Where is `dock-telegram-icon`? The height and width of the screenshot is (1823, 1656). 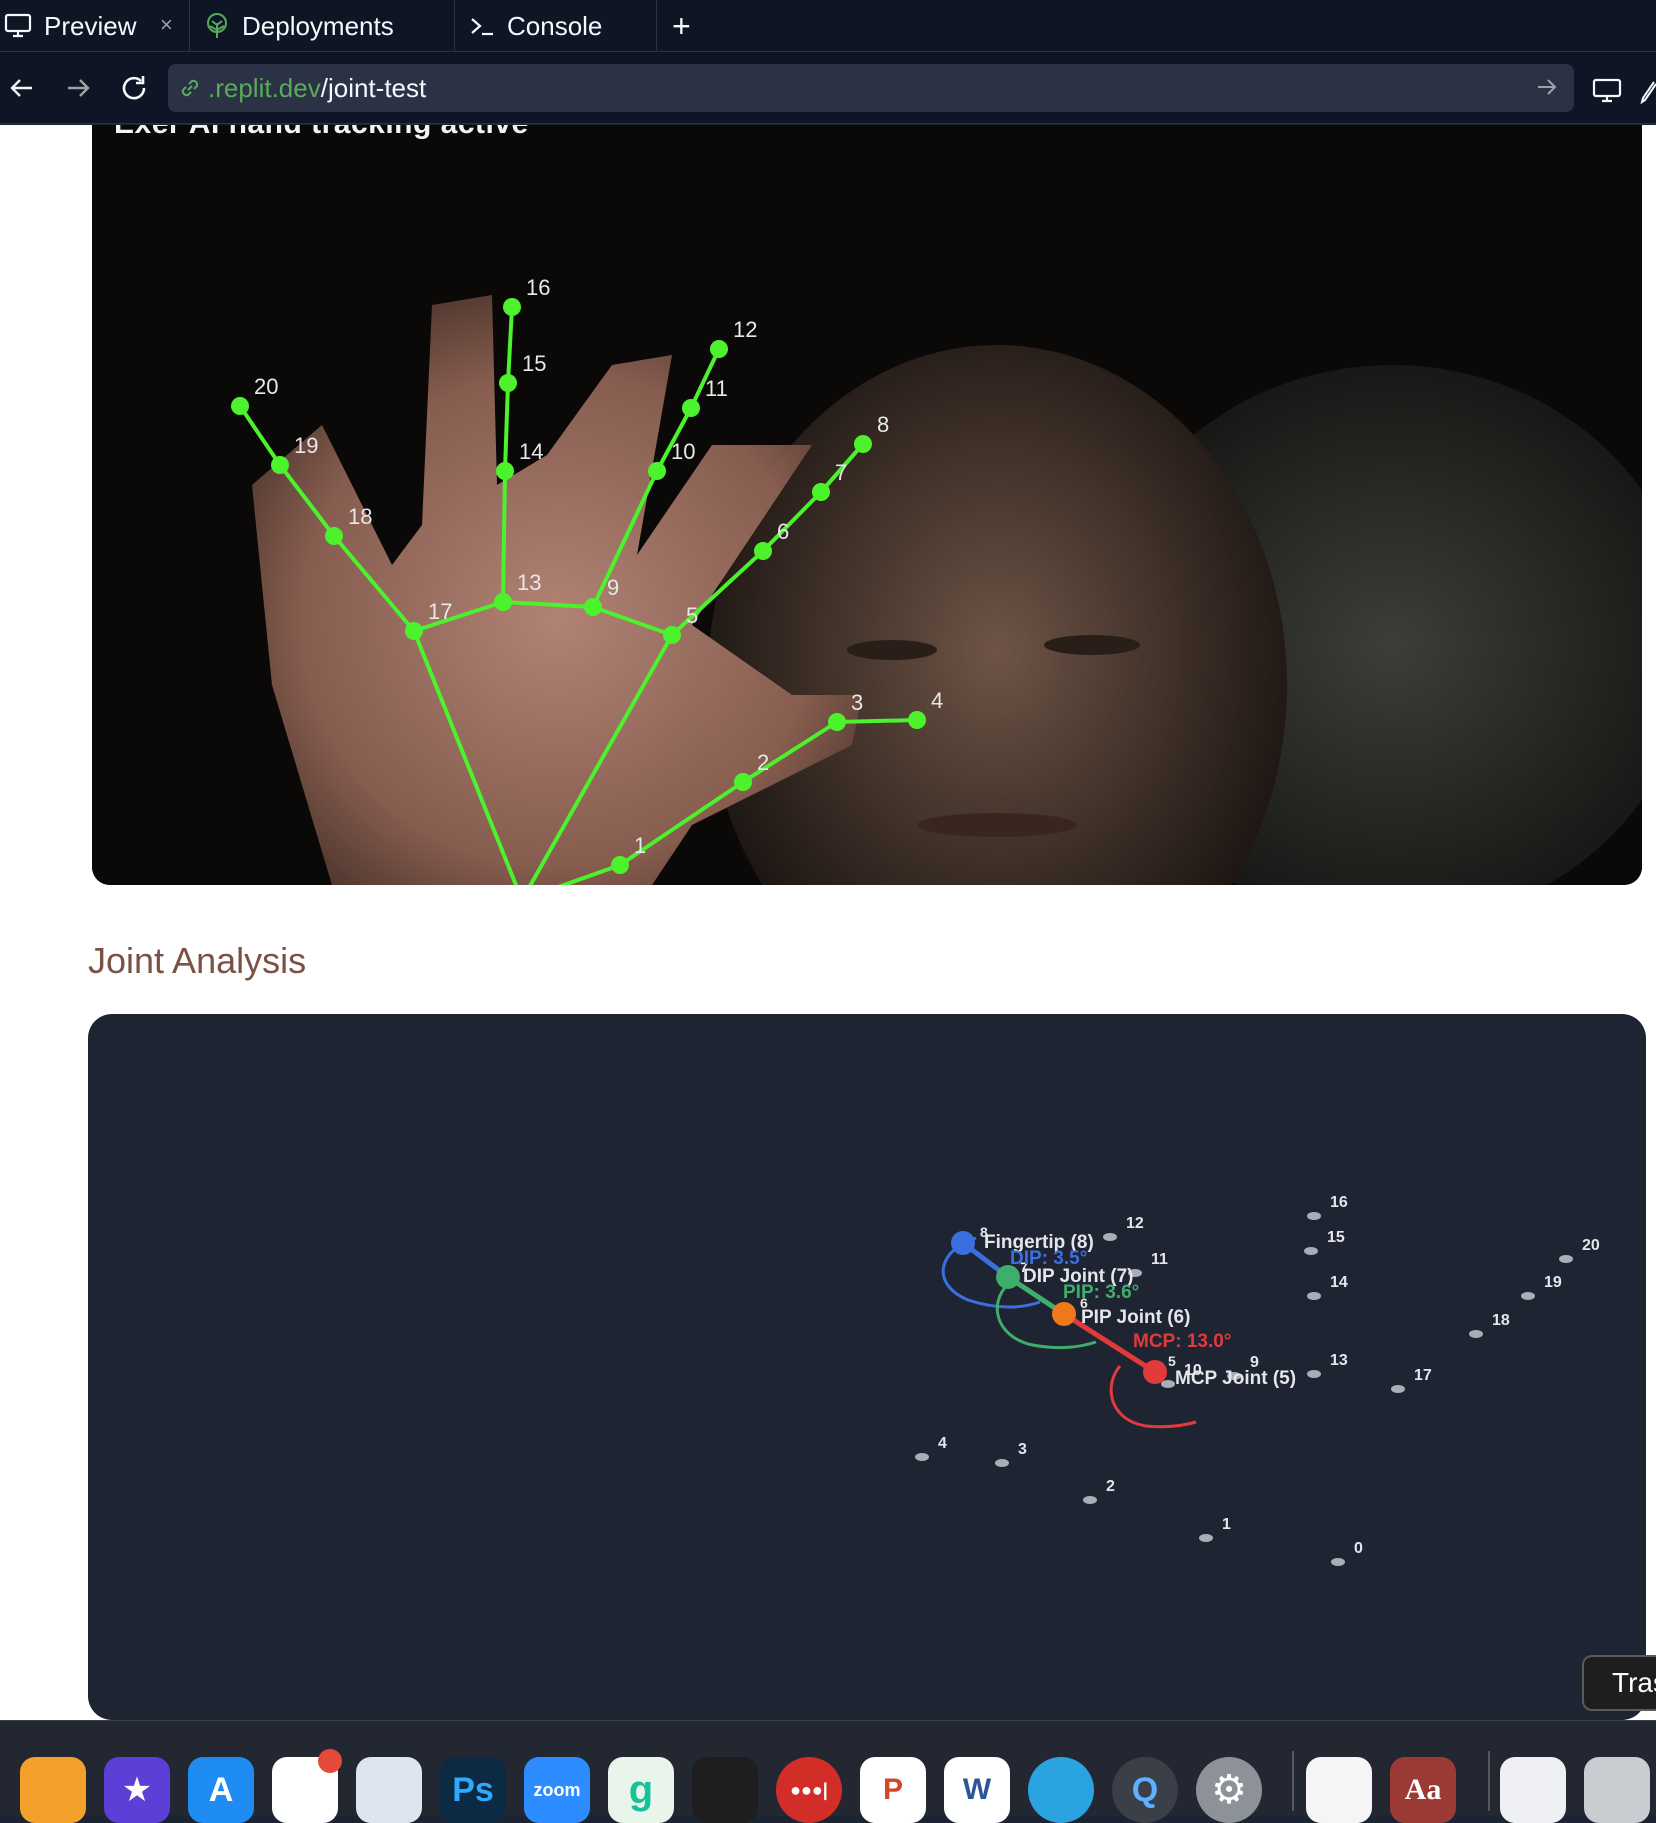 dock-telegram-icon is located at coordinates (1061, 1790).